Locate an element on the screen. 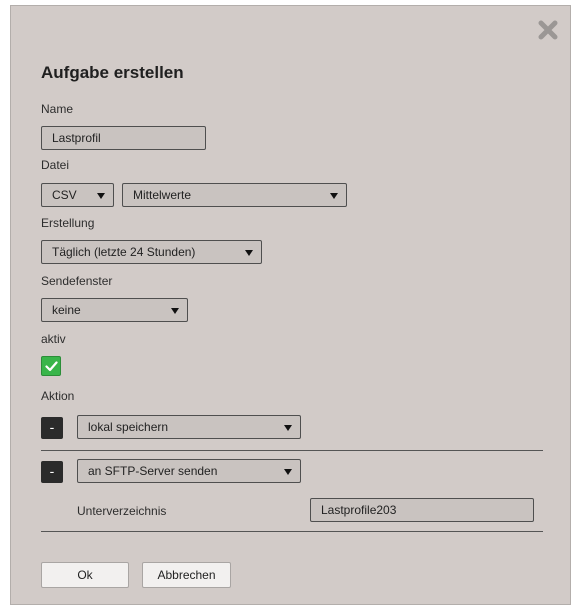  name-input: Lastprofil is located at coordinates (123, 138).